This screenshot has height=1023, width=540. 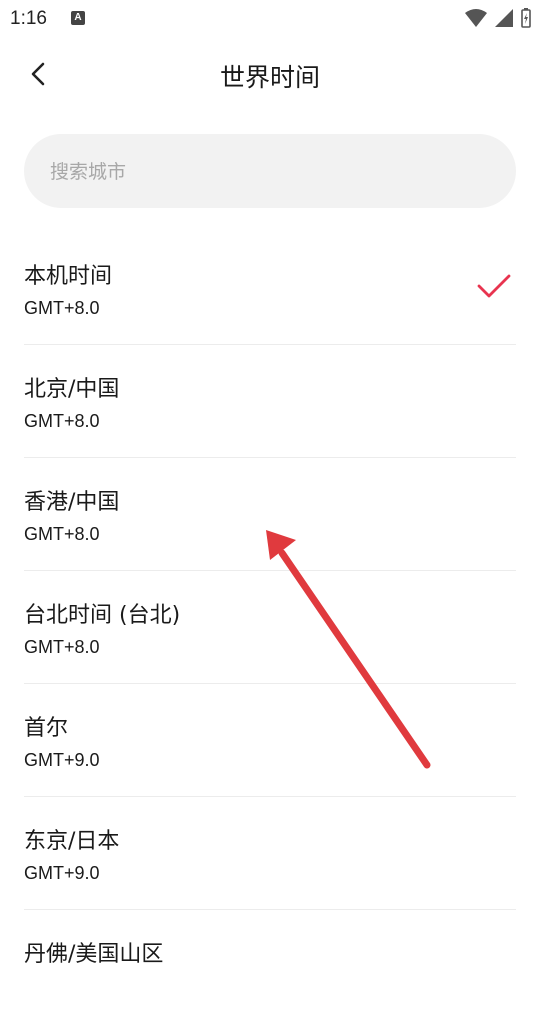 What do you see at coordinates (503, 18) in the screenshot?
I see `signal-icon` at bounding box center [503, 18].